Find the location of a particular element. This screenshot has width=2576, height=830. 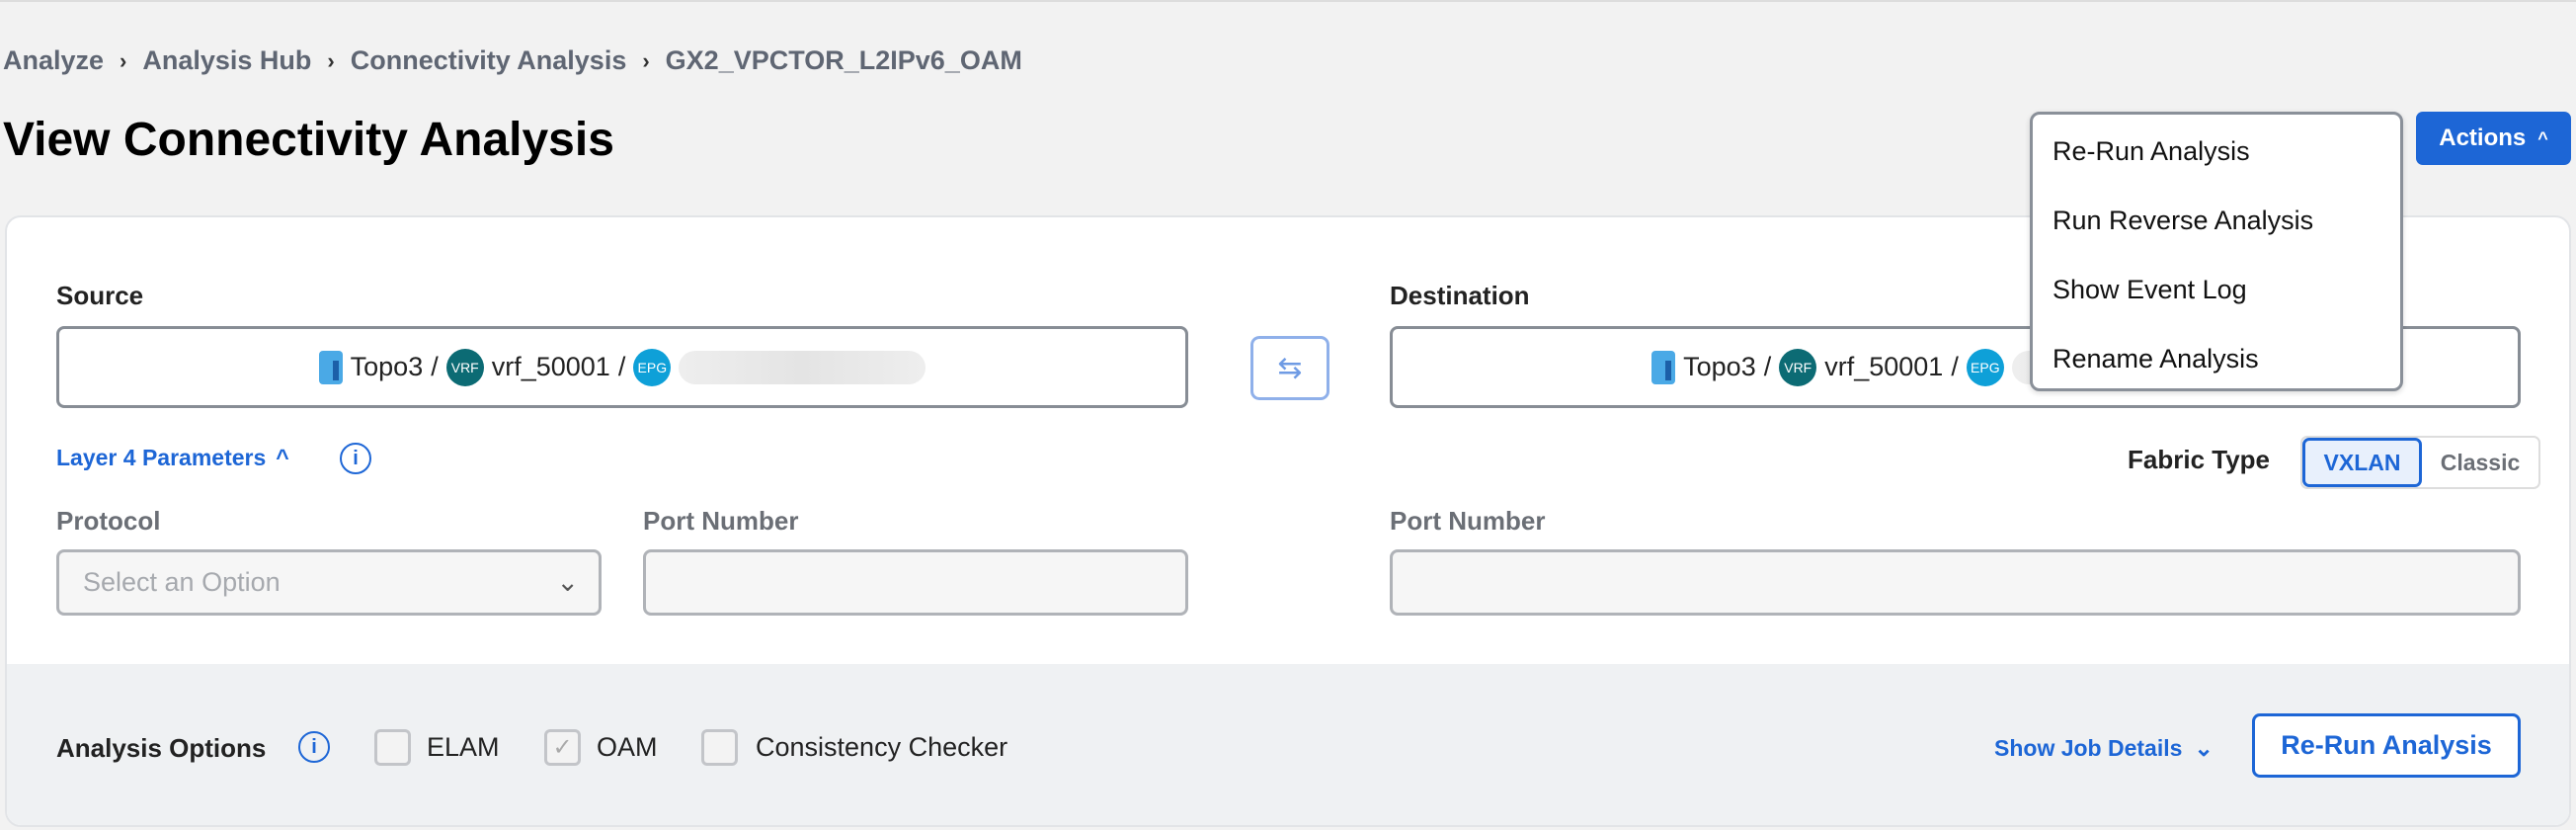

menu-item-show-event-log: Show Event Log is located at coordinates (2150, 290).